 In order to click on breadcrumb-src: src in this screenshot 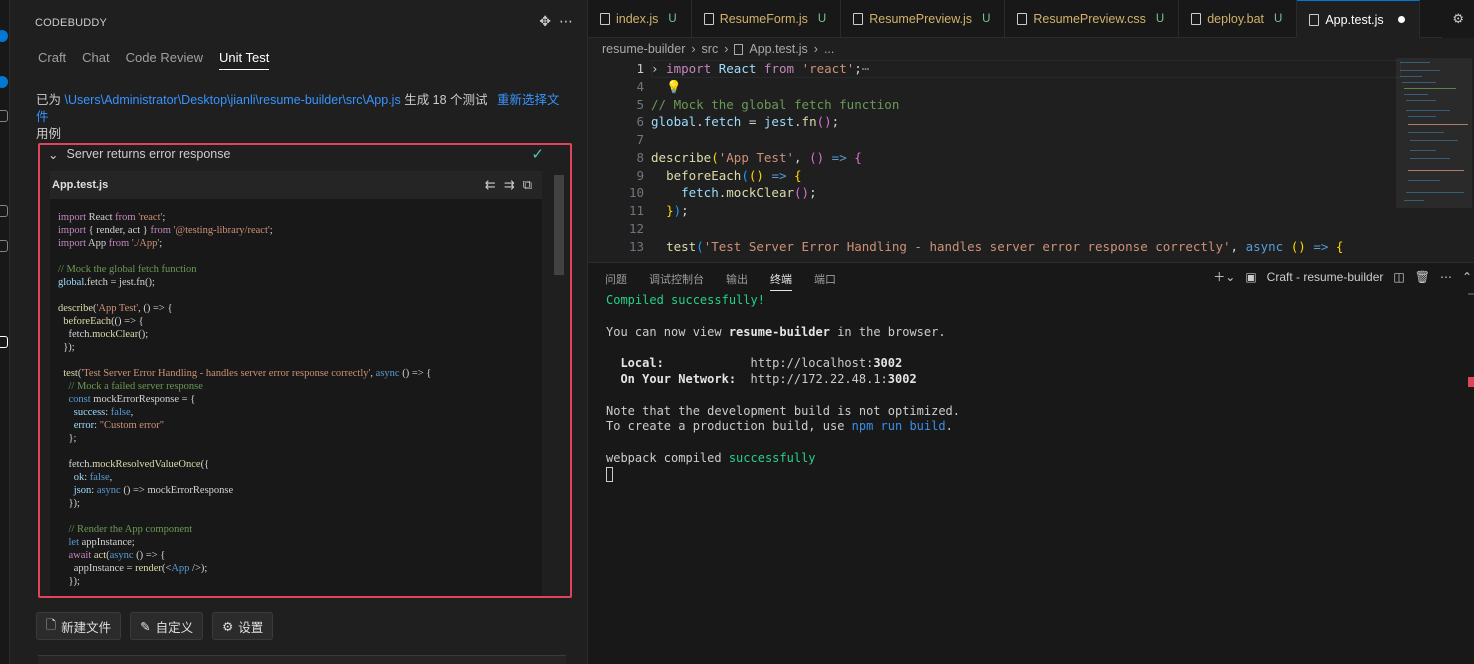, I will do `click(710, 49)`.